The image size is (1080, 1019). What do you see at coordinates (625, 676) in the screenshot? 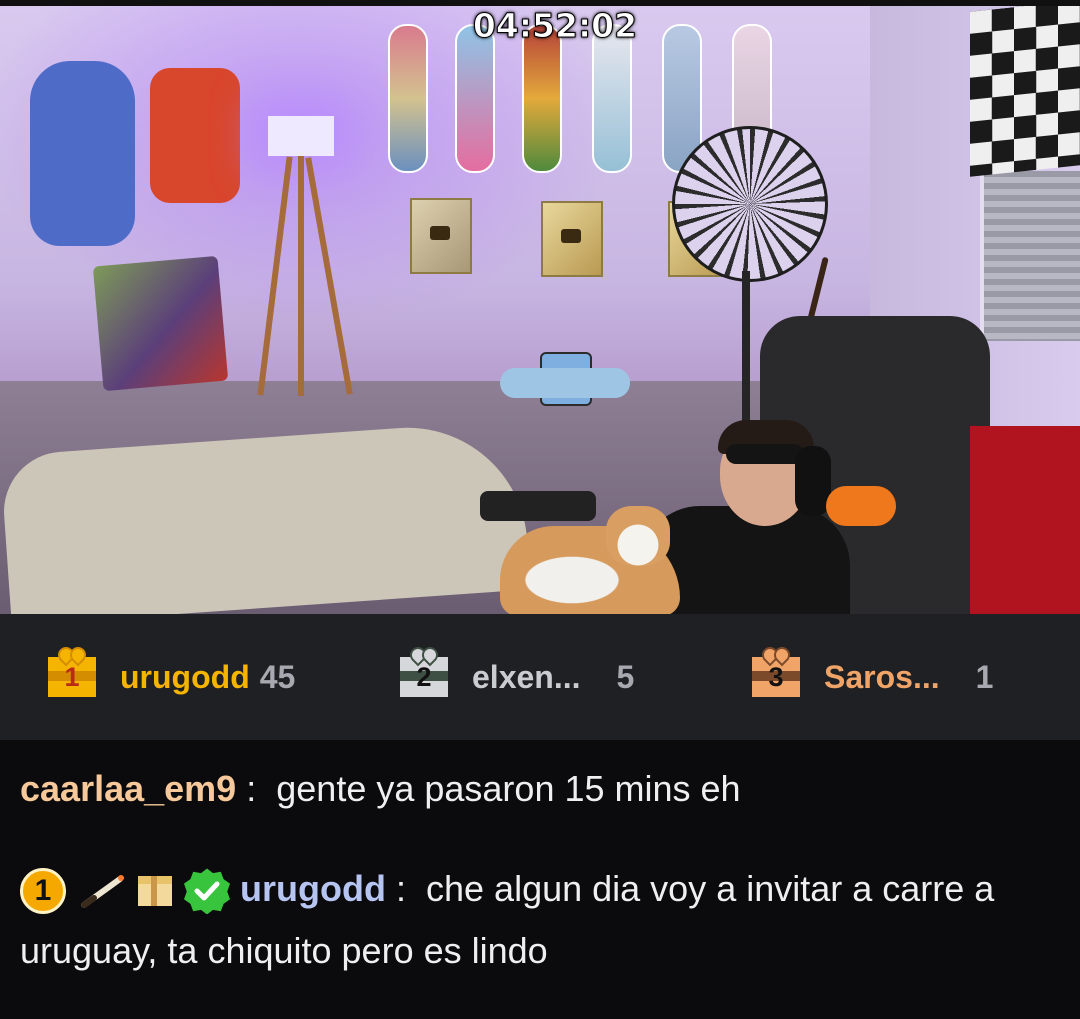
I see `leaderboard-count: 5` at bounding box center [625, 676].